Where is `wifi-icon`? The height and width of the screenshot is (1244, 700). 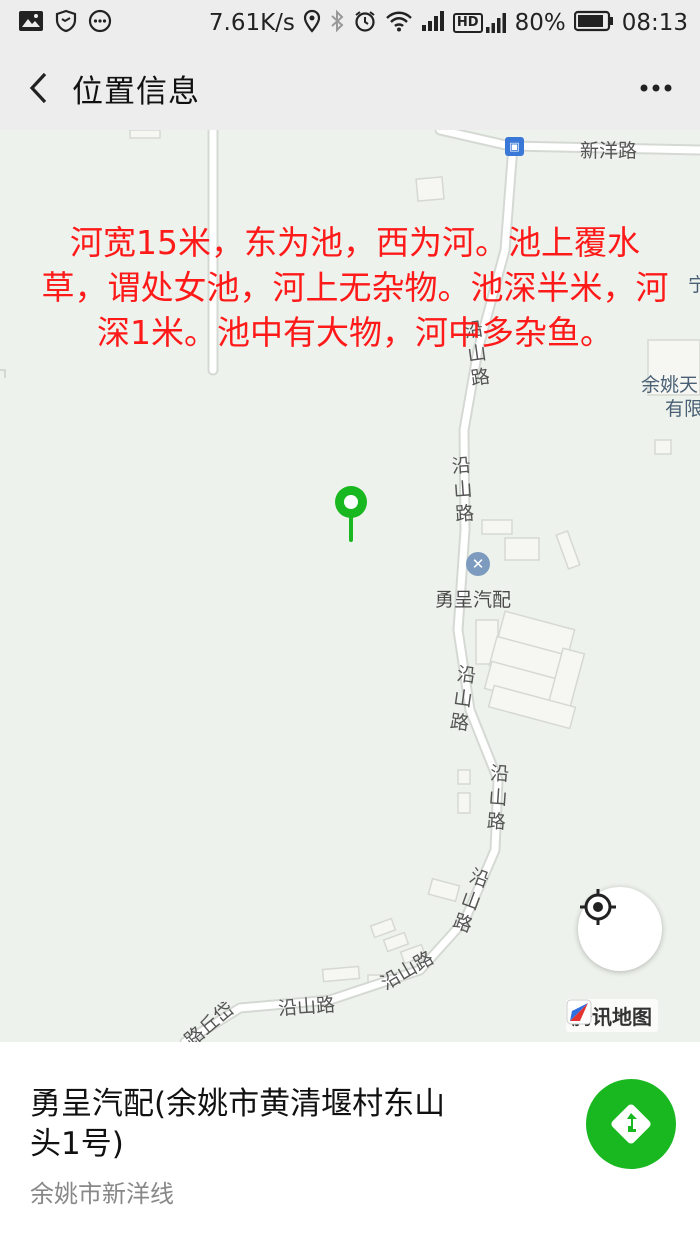 wifi-icon is located at coordinates (399, 23).